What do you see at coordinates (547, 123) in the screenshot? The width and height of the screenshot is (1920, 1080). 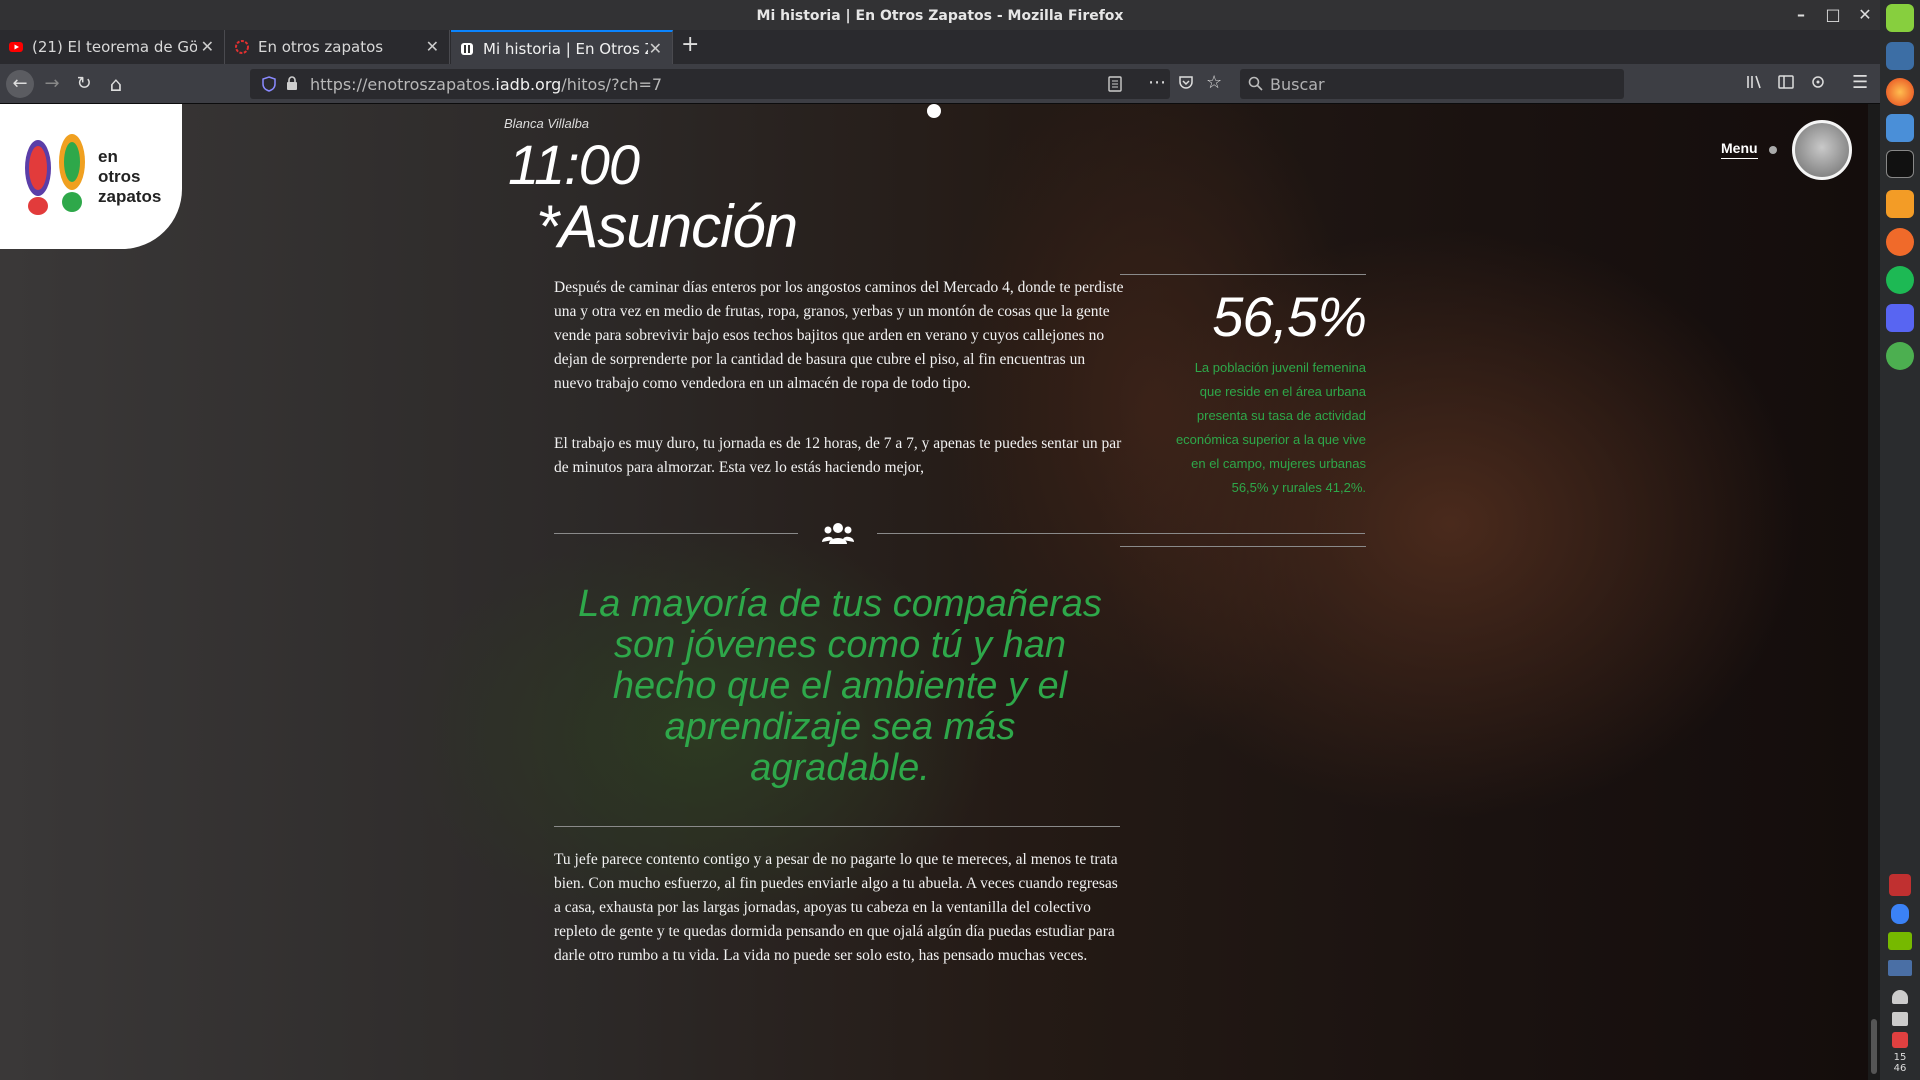 I see `story-author: Blanca Villalba` at bounding box center [547, 123].